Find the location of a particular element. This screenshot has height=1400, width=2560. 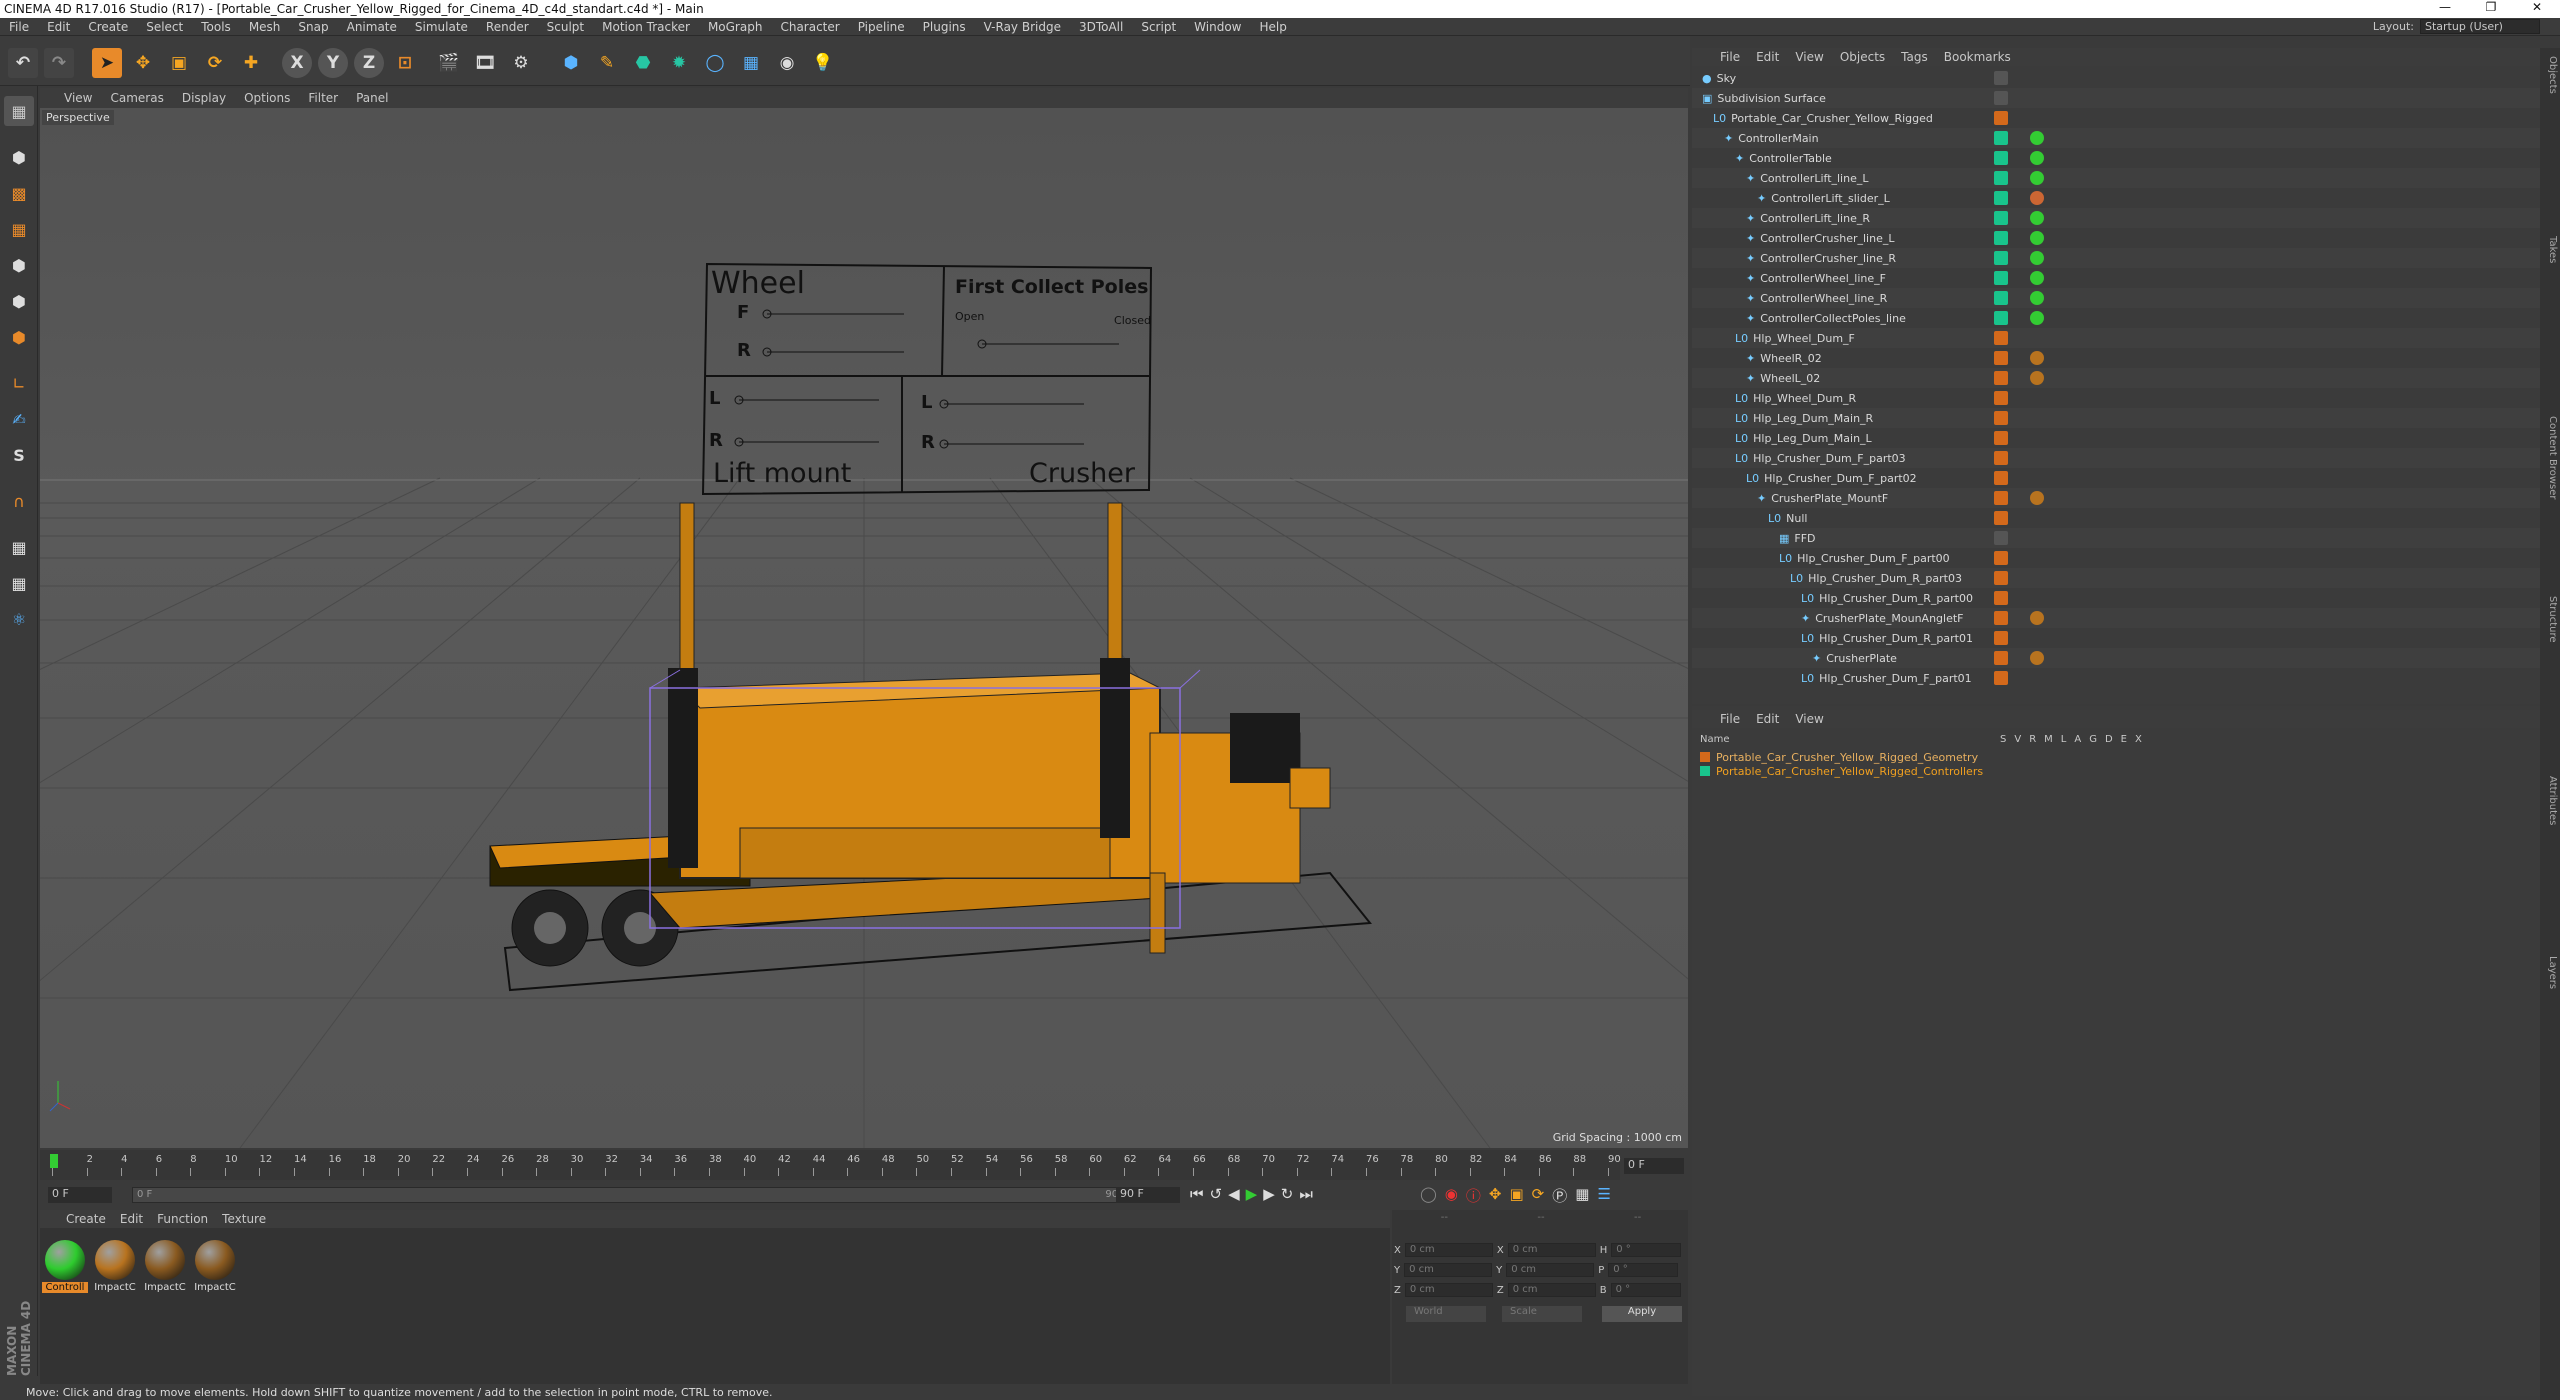

camera-icon: ◉ is located at coordinates (787, 63).